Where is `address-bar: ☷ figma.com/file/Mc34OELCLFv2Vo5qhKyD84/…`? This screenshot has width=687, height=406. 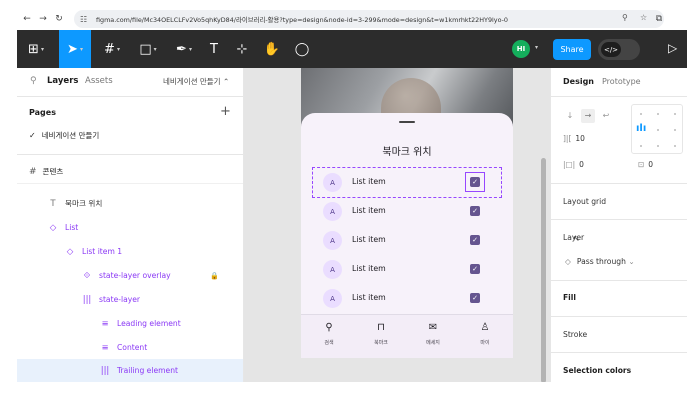
address-bar: ☷ figma.com/file/Mc34OELCLFv2Vo5qhKyD84/… is located at coordinates (369, 19).